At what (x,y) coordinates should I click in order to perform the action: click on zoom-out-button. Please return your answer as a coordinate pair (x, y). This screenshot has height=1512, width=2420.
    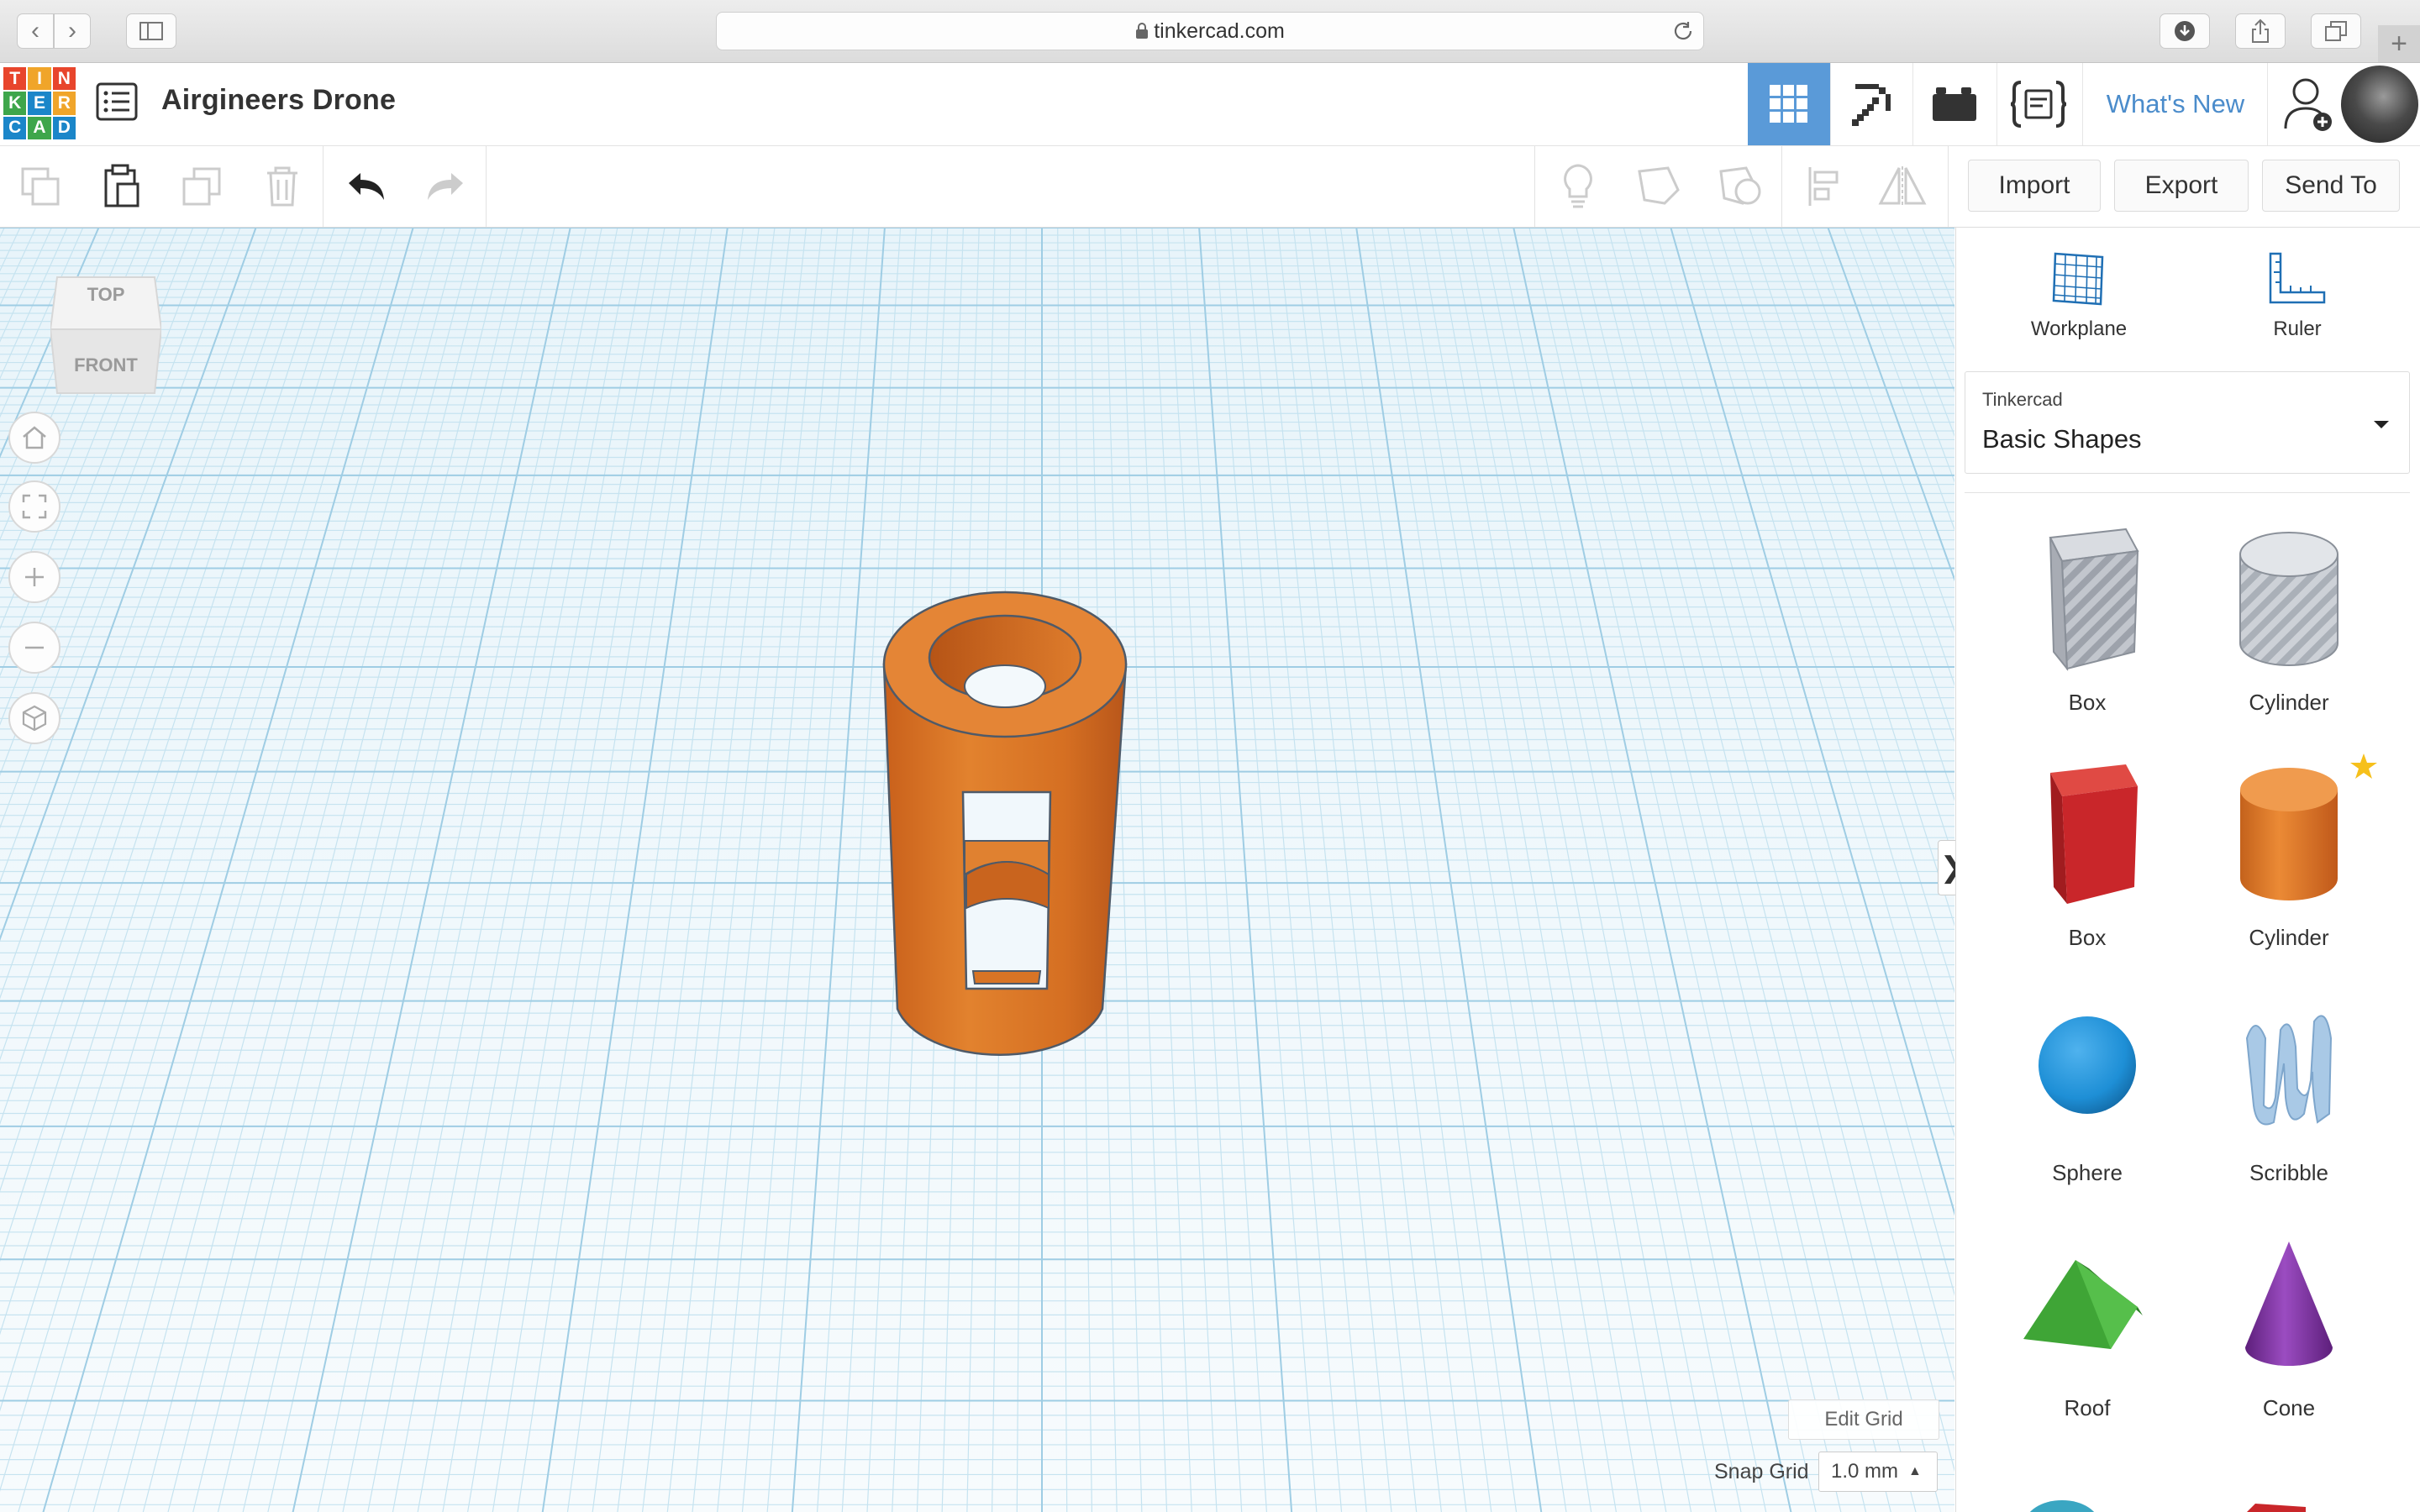
    Looking at the image, I should click on (34, 648).